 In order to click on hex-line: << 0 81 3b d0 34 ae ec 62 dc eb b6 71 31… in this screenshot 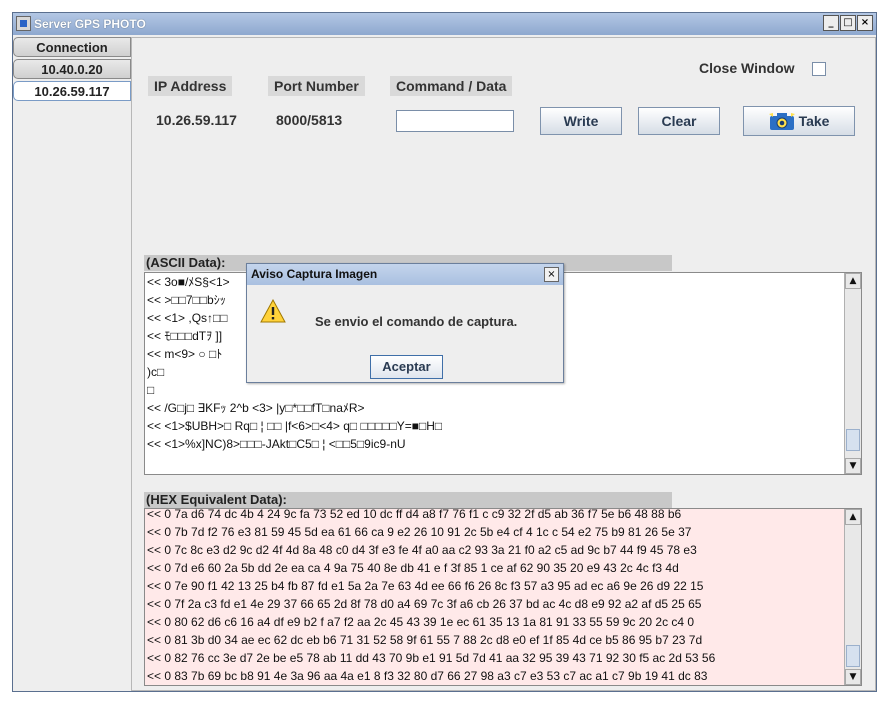, I will do `click(425, 640)`.